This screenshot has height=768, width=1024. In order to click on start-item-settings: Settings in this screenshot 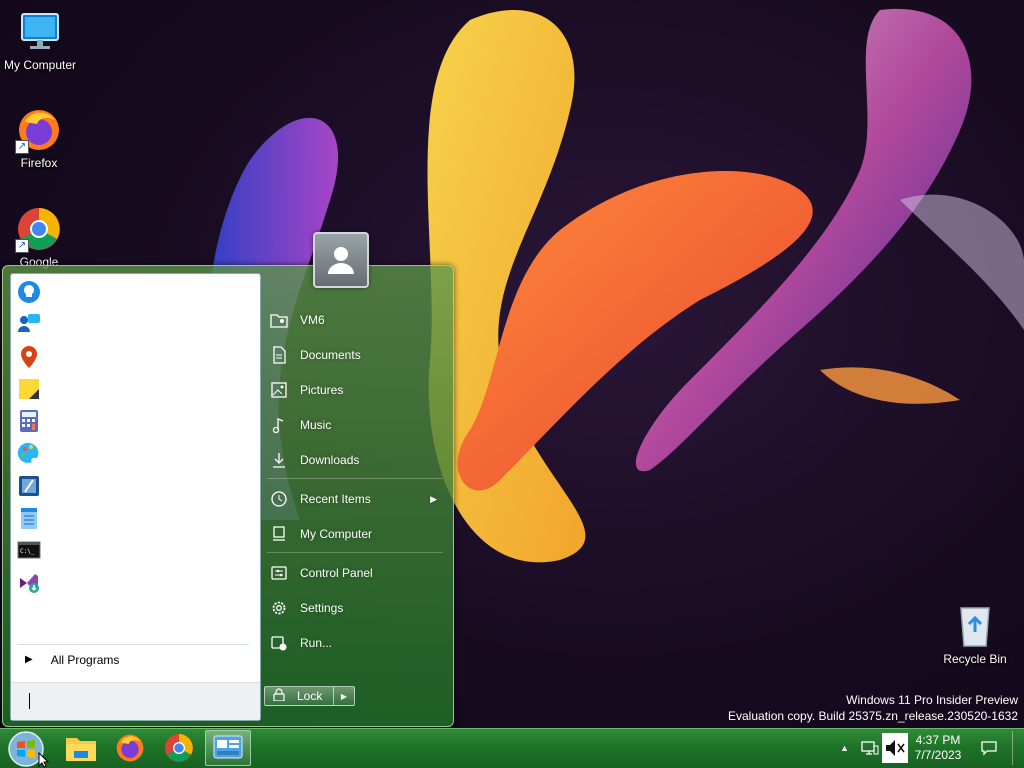, I will do `click(357, 608)`.